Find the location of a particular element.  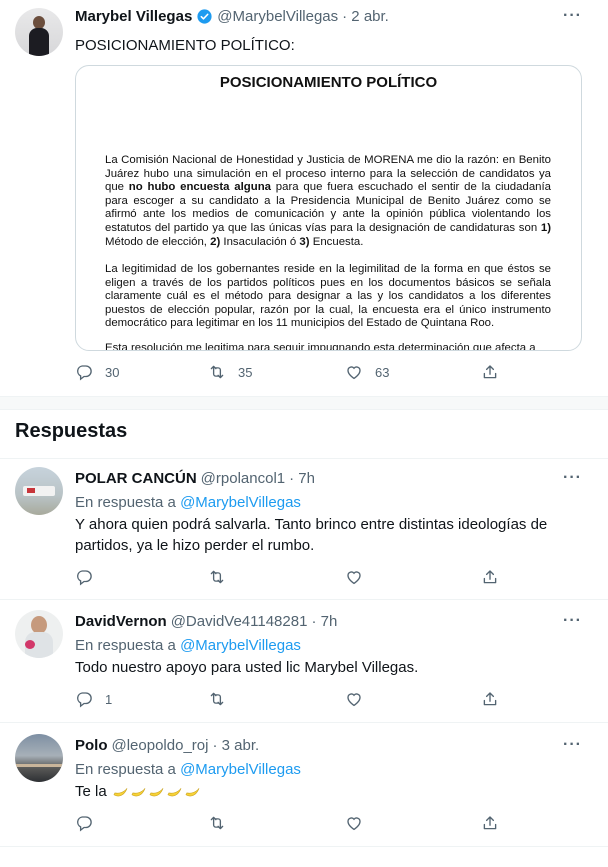

reply-header: Polo @leopoldo_roj · 3 abr. is located at coordinates (167, 745).